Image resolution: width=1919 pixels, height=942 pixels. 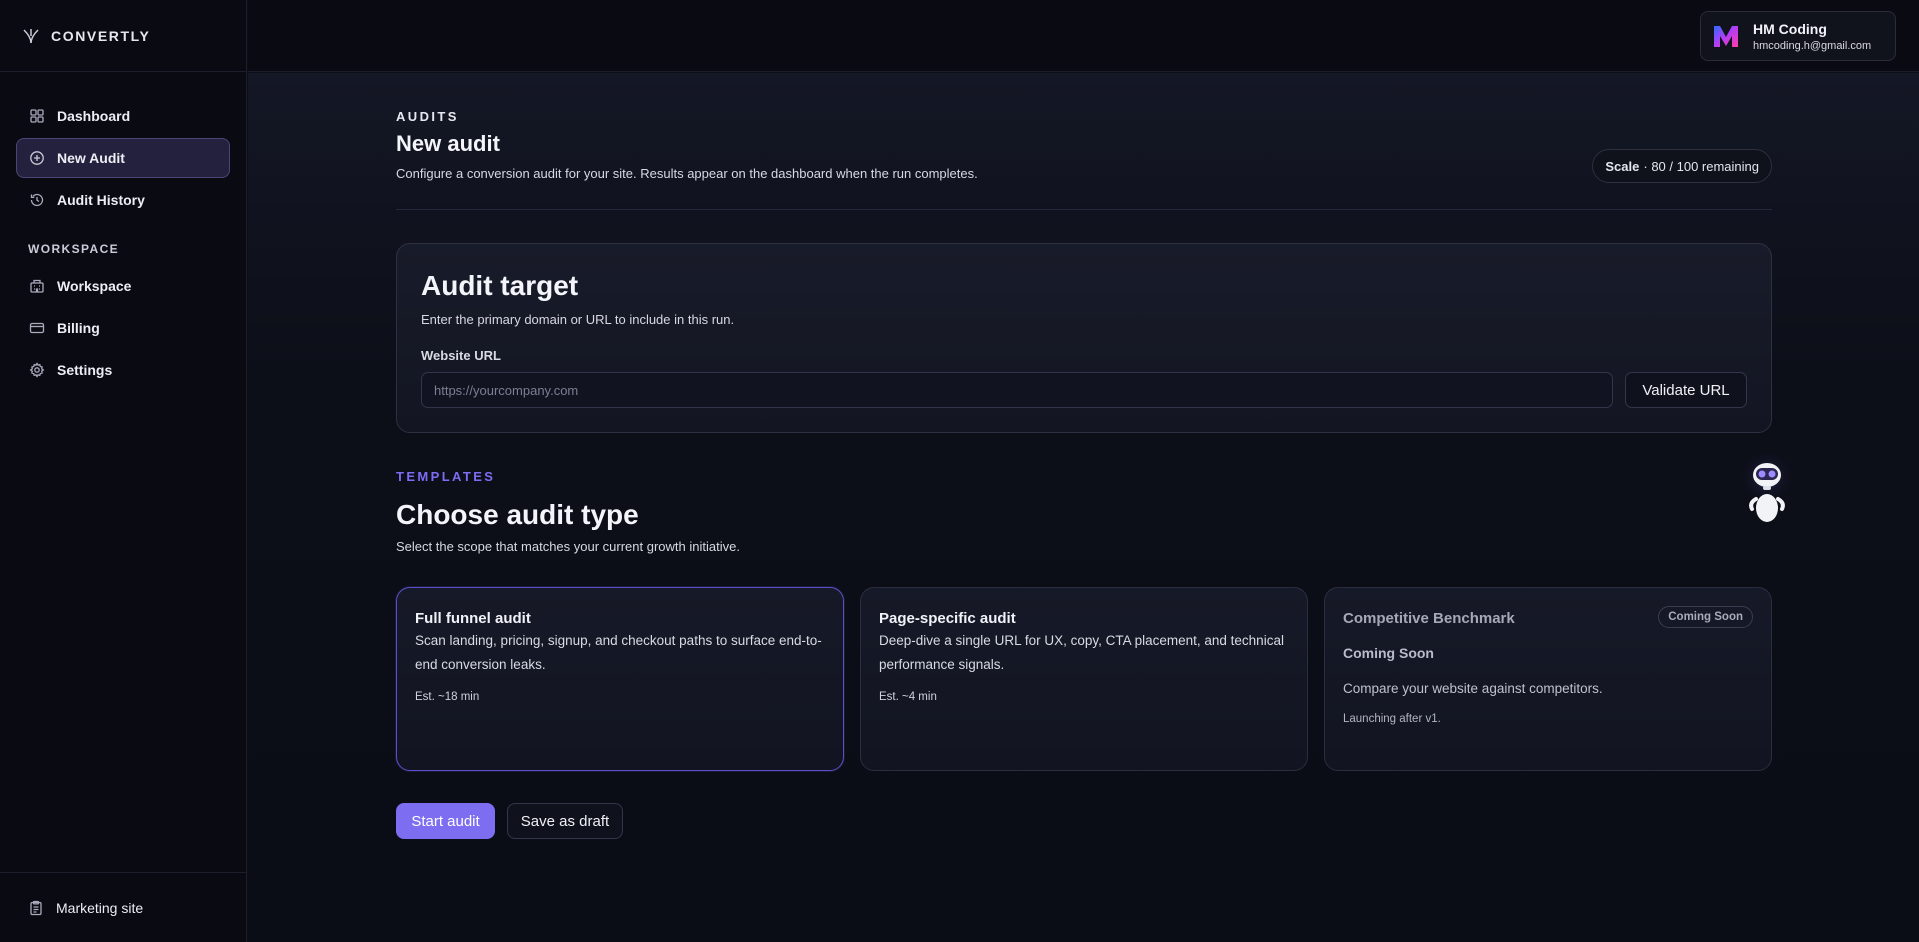 What do you see at coordinates (517, 514) in the screenshot?
I see `templates-title: Choose audit type` at bounding box center [517, 514].